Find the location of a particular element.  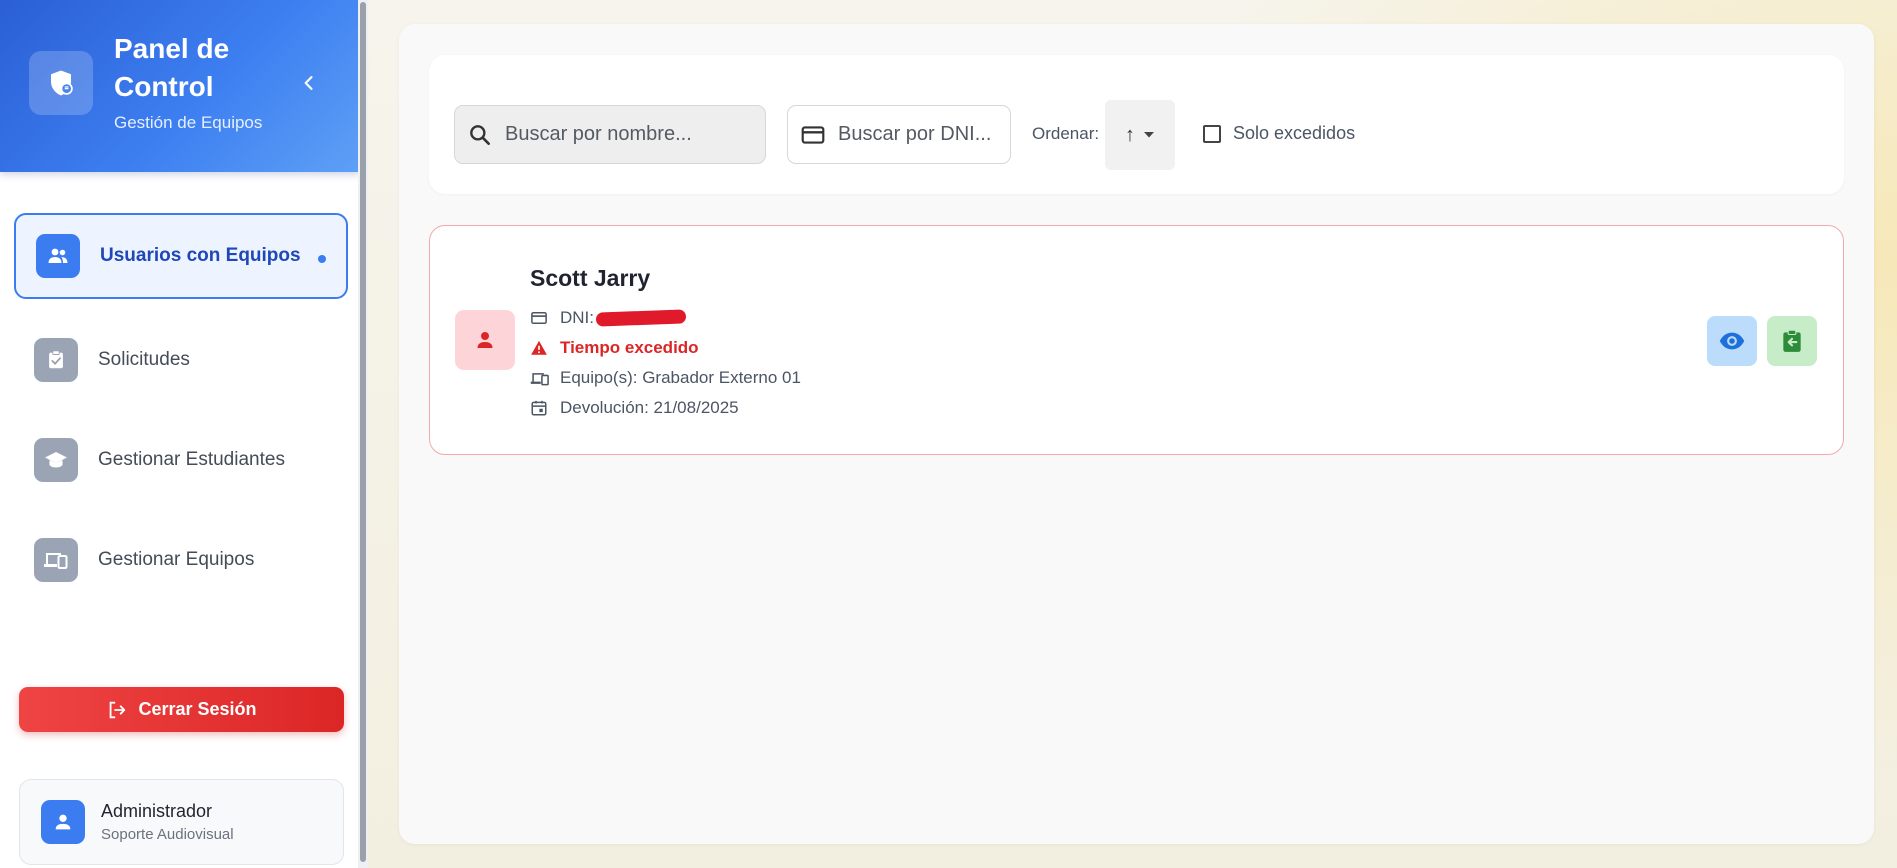

search-icon is located at coordinates (480, 135).